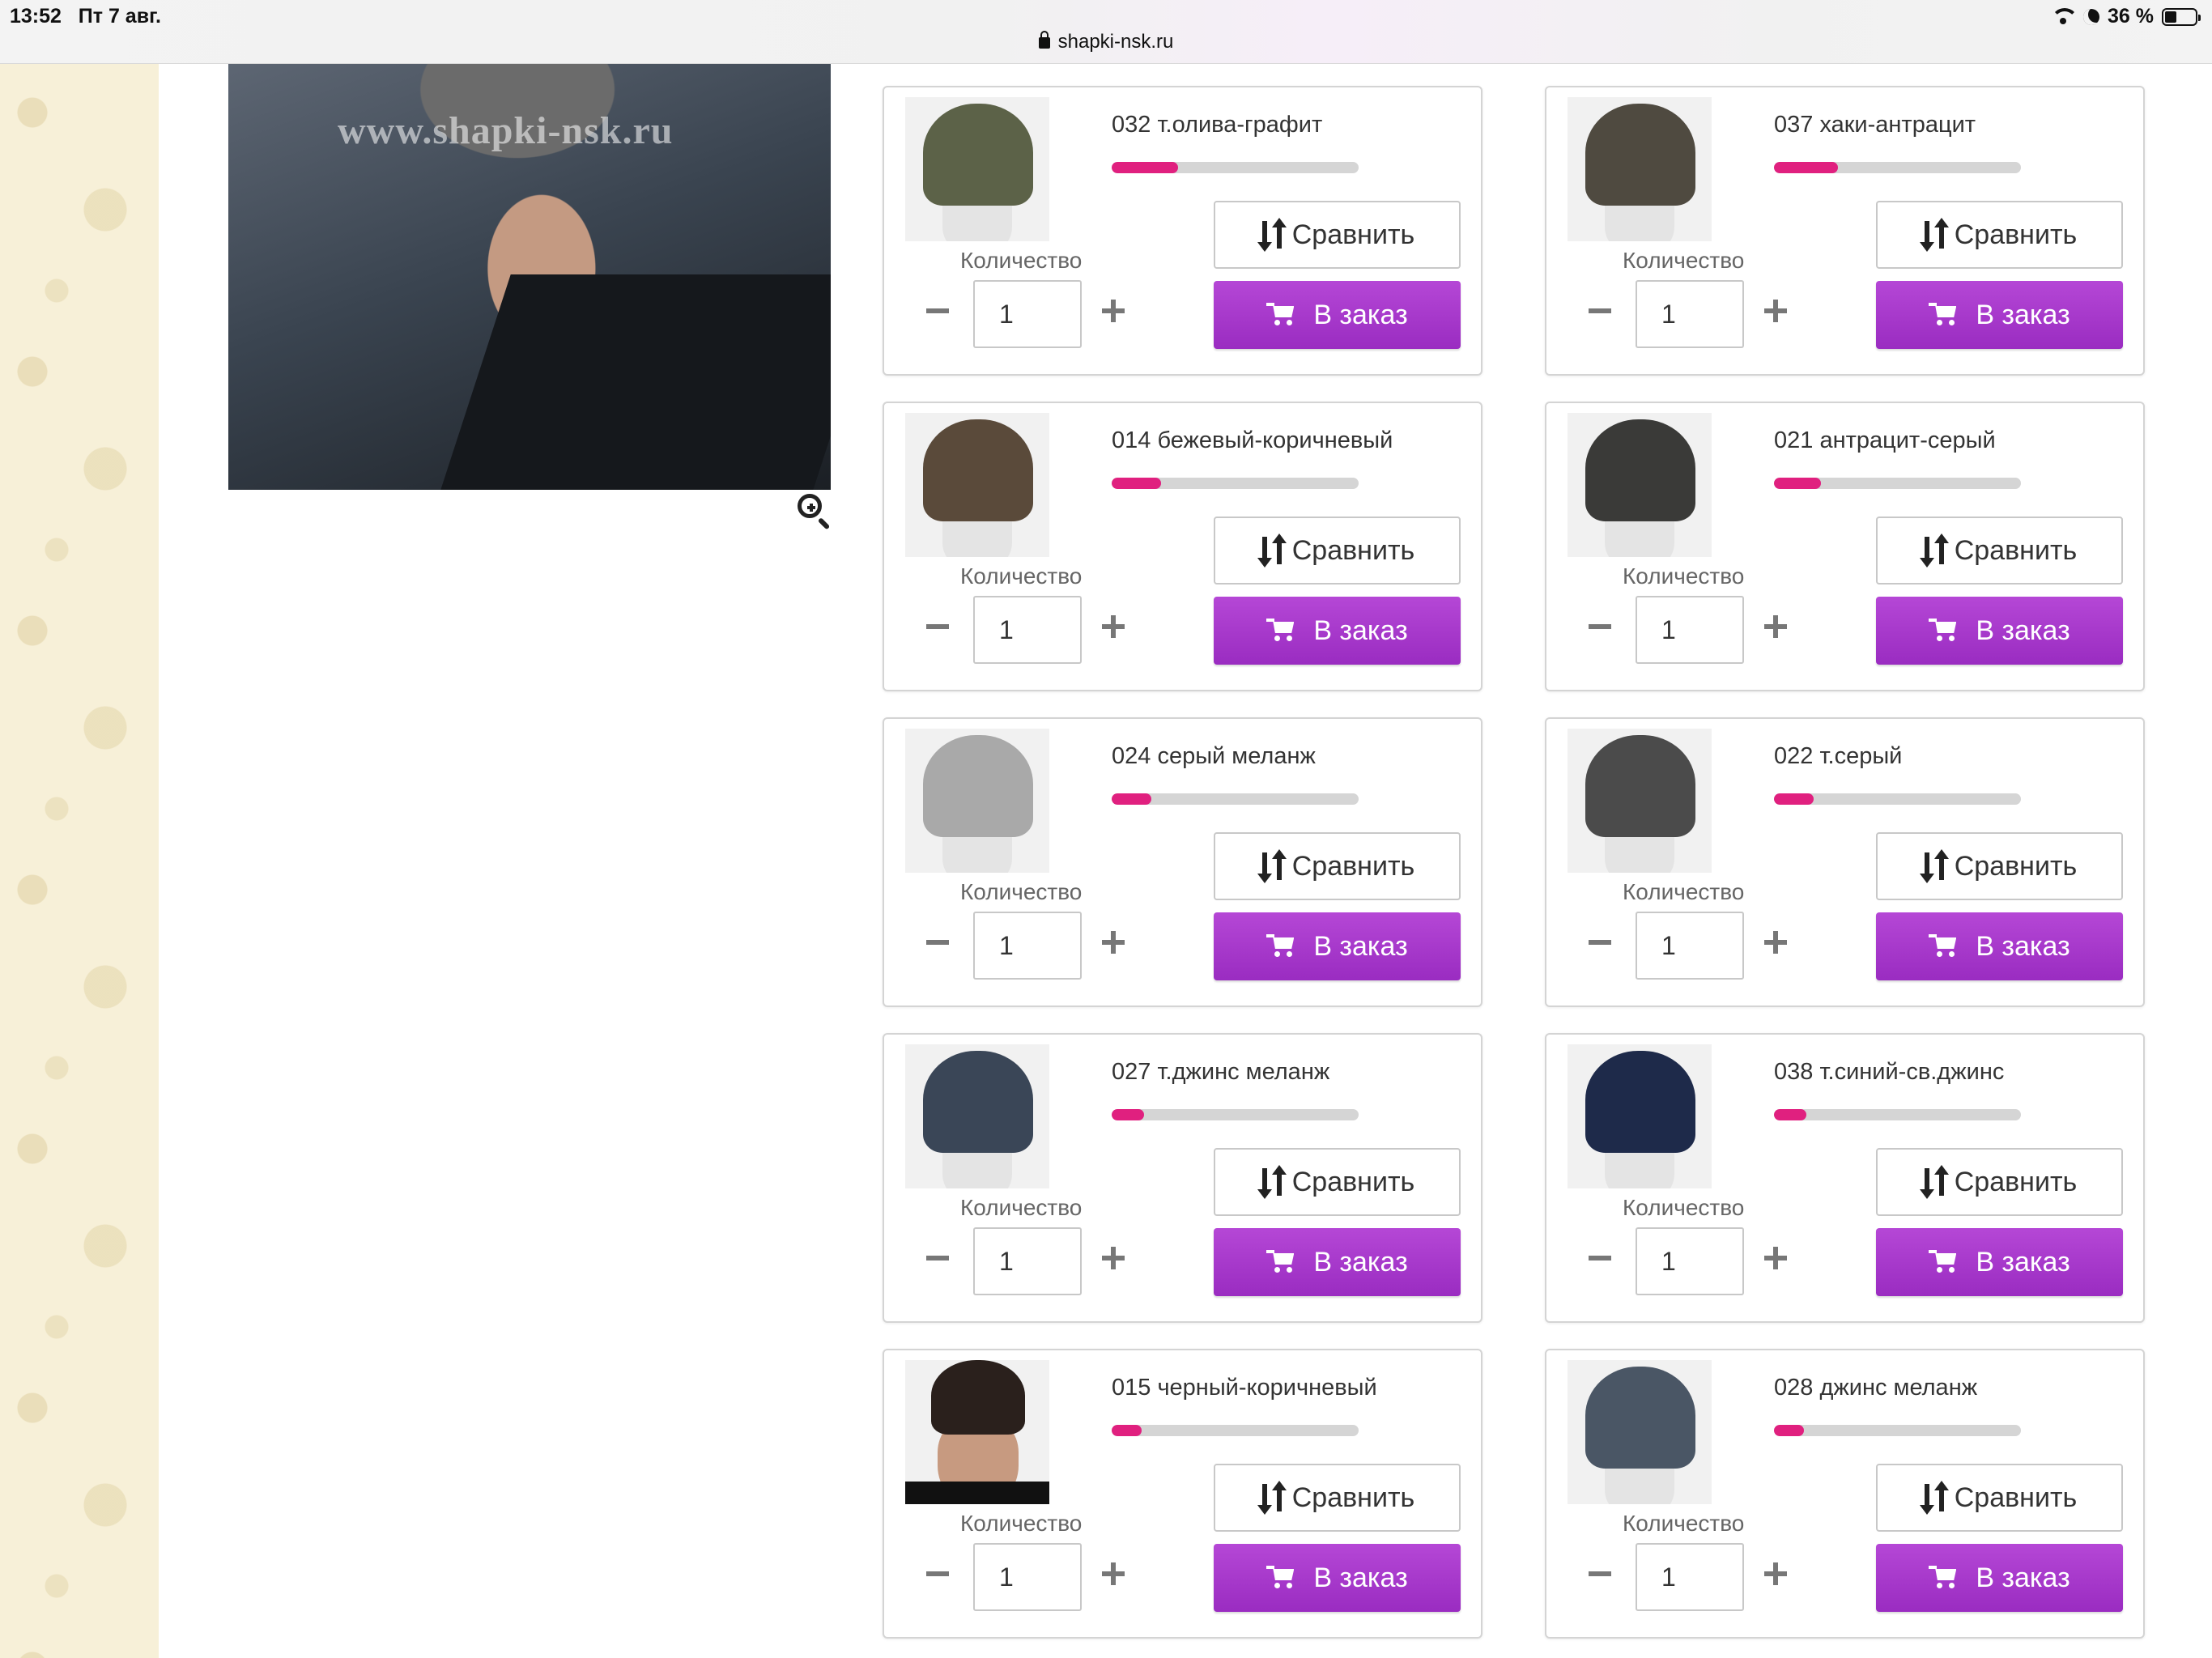  I want to click on product-title: 024 серый меланж, so click(1214, 756).